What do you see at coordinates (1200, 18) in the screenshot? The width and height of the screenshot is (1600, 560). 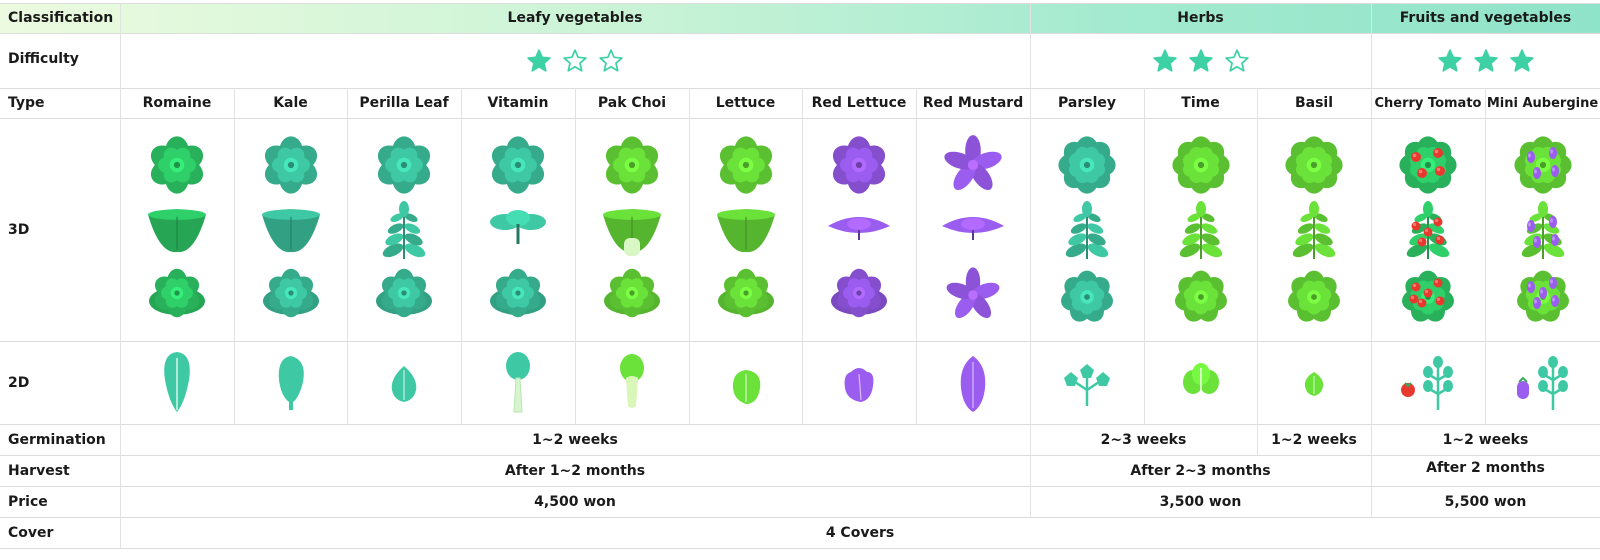 I see `group-header-herbs: Herbs` at bounding box center [1200, 18].